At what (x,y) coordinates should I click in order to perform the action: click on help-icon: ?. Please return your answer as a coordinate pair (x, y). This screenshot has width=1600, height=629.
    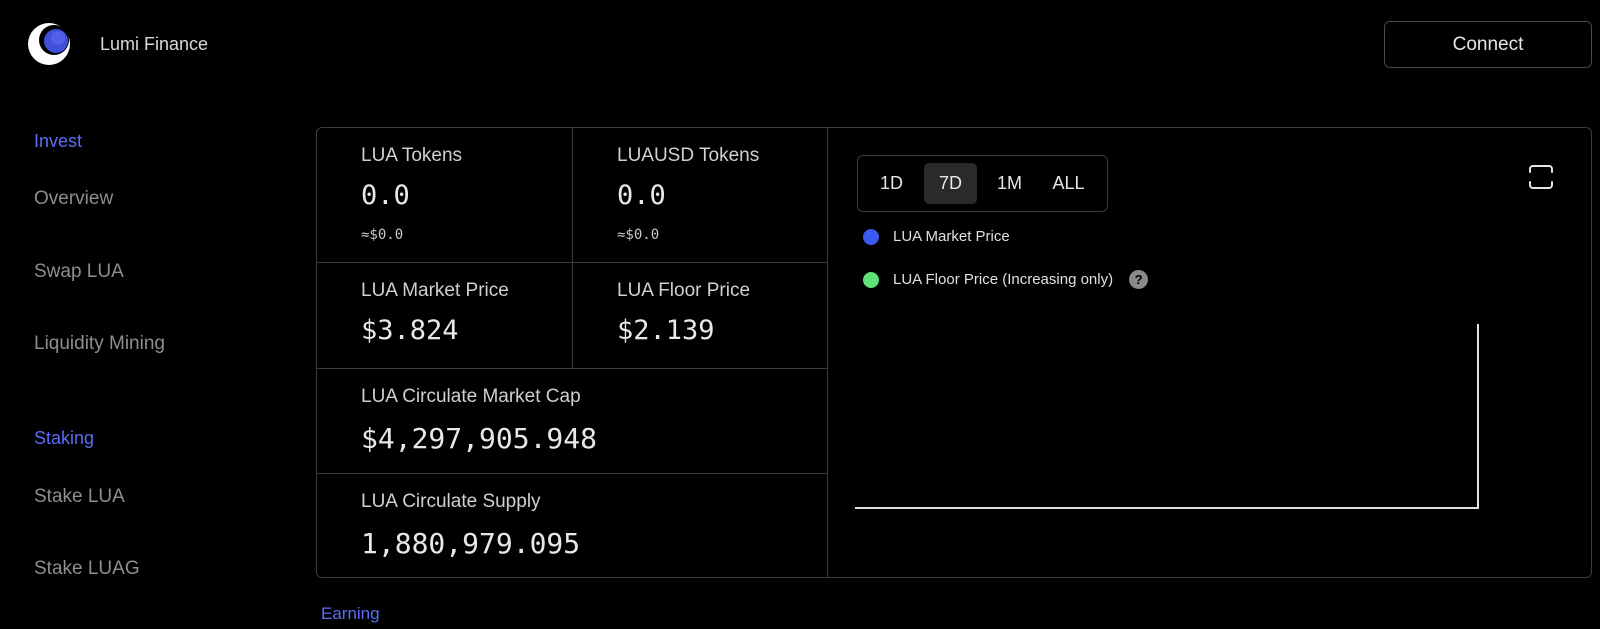
    Looking at the image, I should click on (1139, 279).